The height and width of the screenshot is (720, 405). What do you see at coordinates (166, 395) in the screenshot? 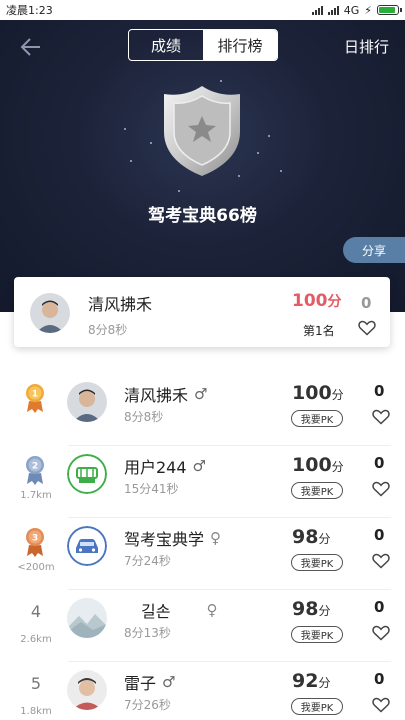
I see `user-name: 清风拂禾 ♂` at bounding box center [166, 395].